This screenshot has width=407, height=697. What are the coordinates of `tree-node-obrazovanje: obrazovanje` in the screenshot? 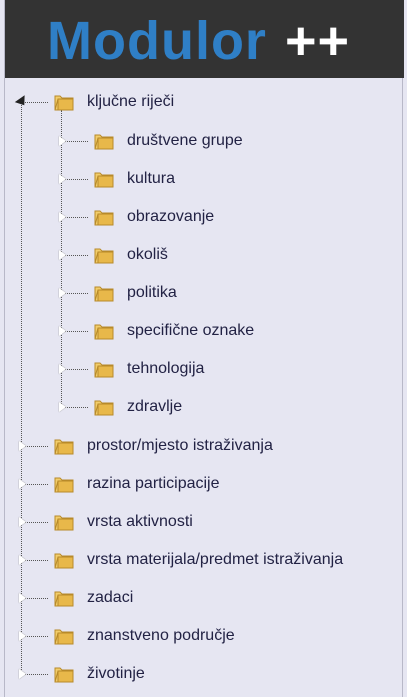 It's located at (136, 217).